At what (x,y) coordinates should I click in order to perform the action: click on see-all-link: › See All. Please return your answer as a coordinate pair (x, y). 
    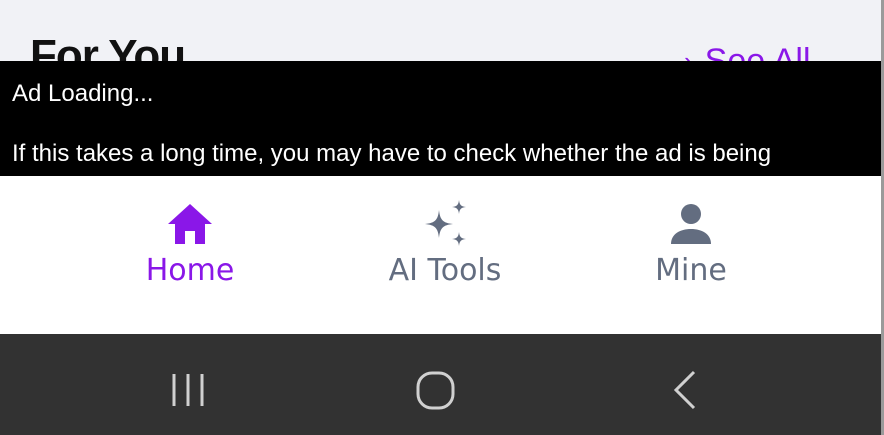
    Looking at the image, I should click on (747, 53).